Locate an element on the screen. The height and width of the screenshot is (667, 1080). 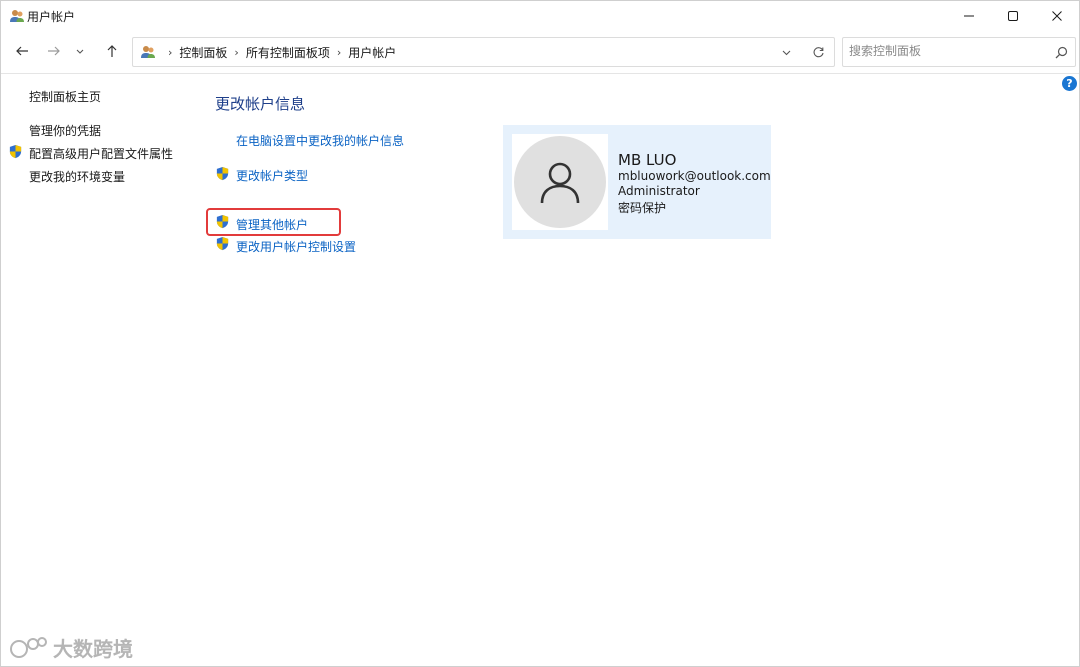
refresh-icon is located at coordinates (818, 51).